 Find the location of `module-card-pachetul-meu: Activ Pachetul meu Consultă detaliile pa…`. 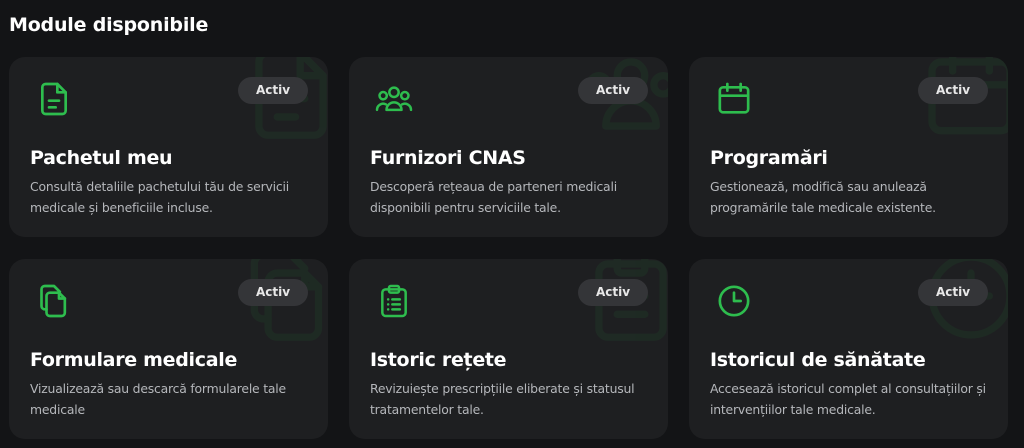

module-card-pachetul-meu: Activ Pachetul meu Consultă detaliile pa… is located at coordinates (168, 147).